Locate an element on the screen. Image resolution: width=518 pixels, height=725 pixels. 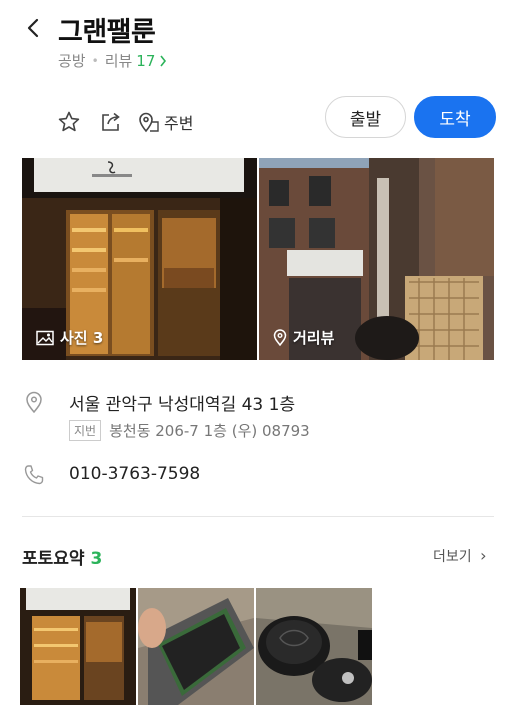
location-icon is located at coordinates (34, 402).